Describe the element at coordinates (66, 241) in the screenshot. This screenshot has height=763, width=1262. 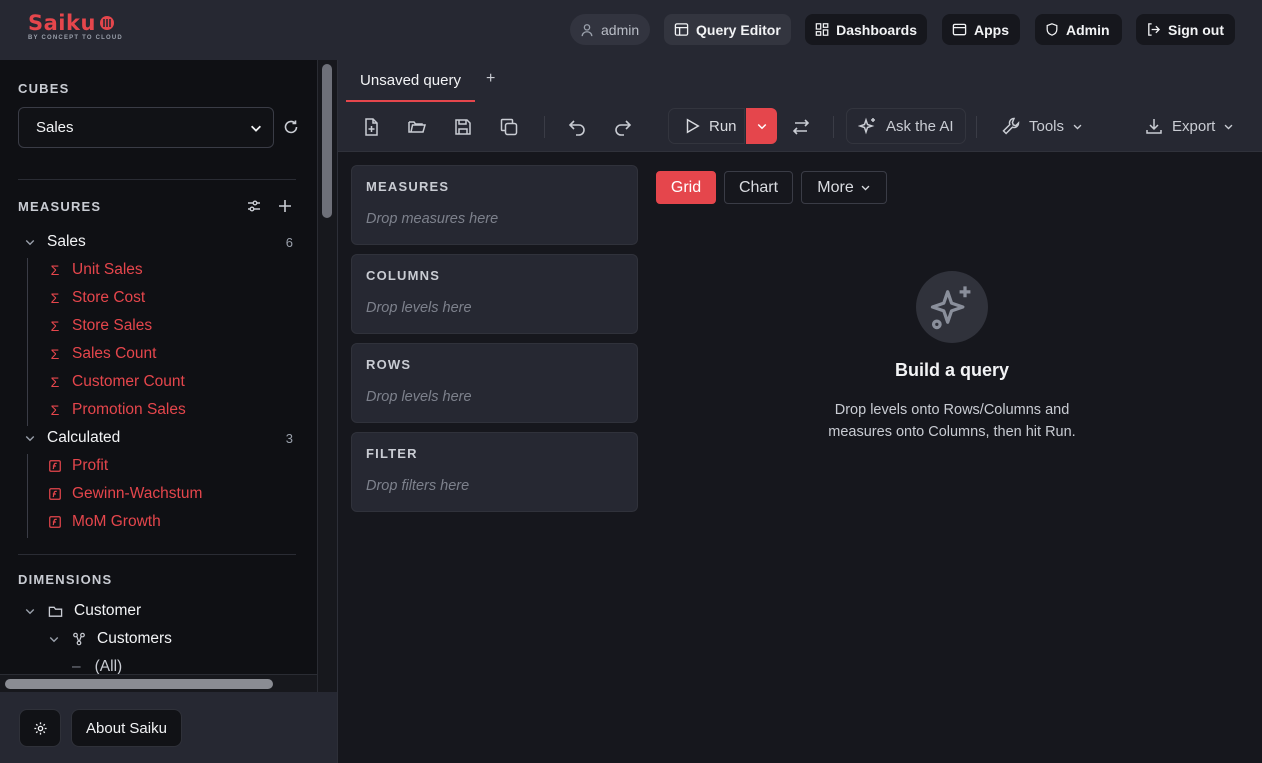
I see `measure-group-label: Sales` at that location.